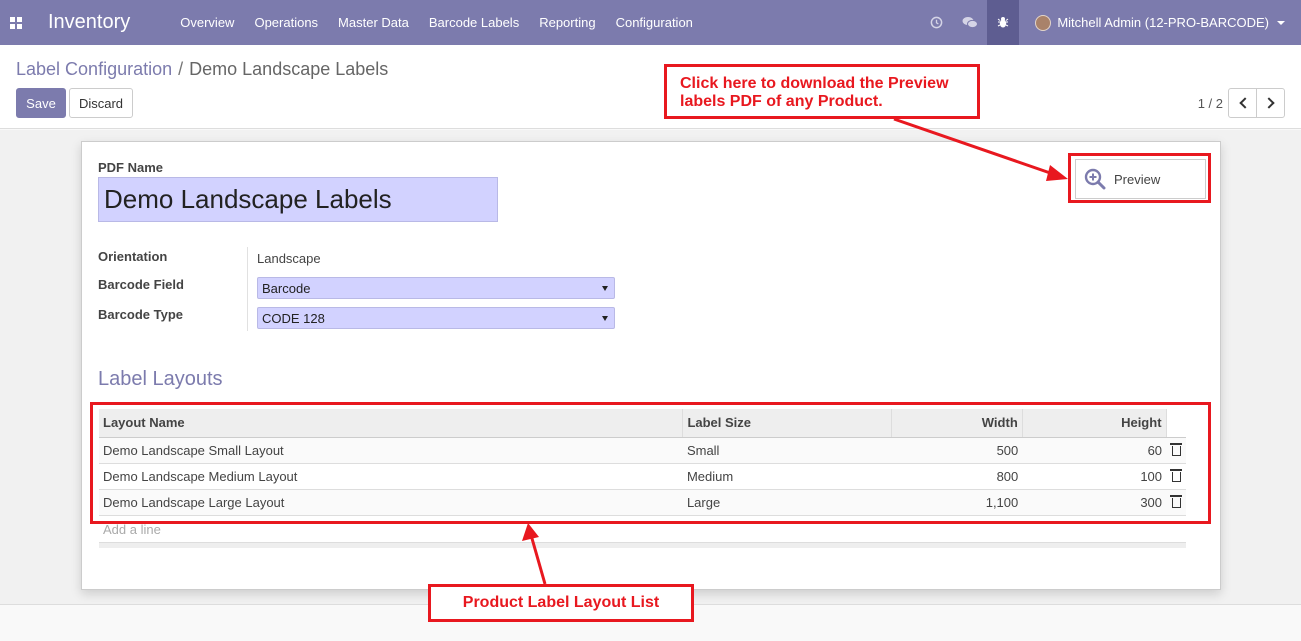  What do you see at coordinates (89, 22) in the screenshot?
I see `app-name: Inventory` at bounding box center [89, 22].